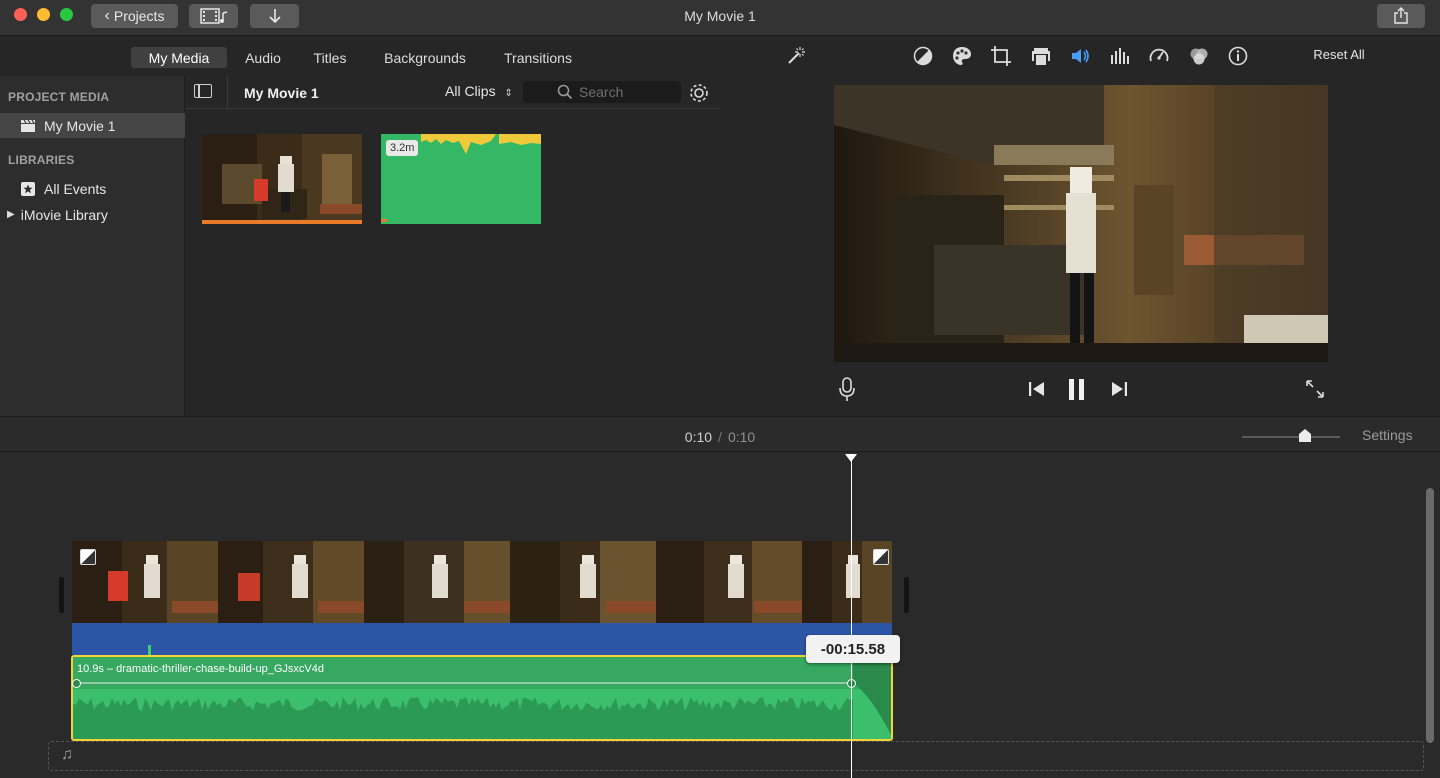  Describe the element at coordinates (1305, 436) in the screenshot. I see `zoom-slider-knob` at that location.